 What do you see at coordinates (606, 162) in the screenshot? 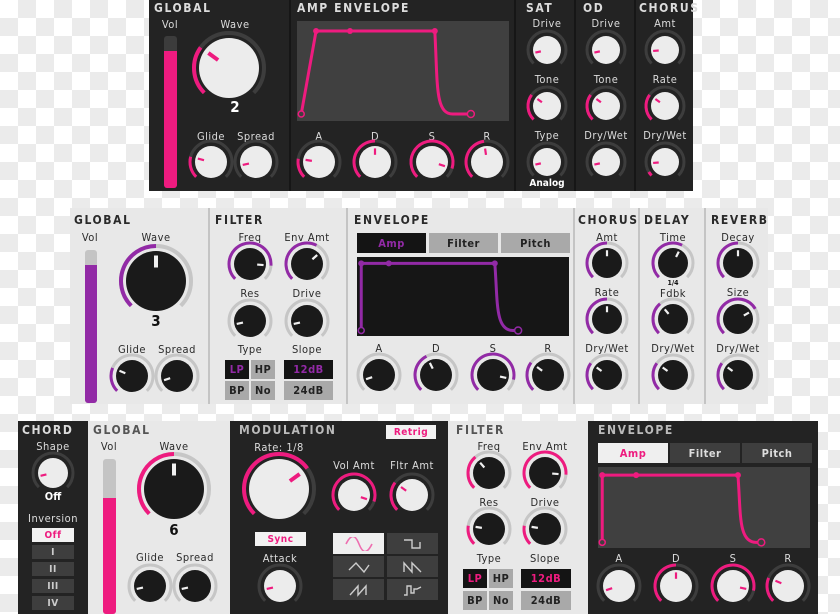
I see `od-drywet-knob` at bounding box center [606, 162].